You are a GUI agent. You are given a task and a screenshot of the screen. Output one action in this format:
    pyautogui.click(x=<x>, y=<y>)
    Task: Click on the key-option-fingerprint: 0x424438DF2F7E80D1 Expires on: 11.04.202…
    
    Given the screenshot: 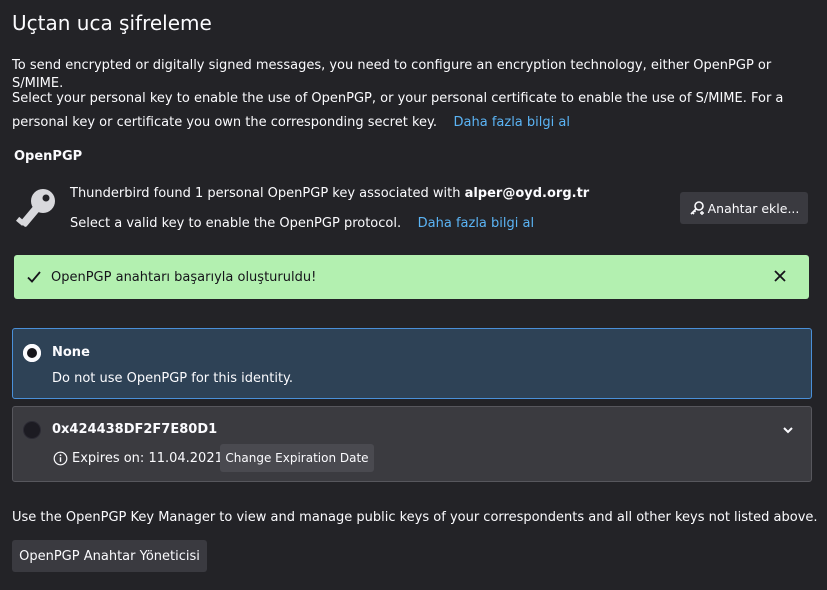 What is the action you would take?
    pyautogui.click(x=412, y=444)
    